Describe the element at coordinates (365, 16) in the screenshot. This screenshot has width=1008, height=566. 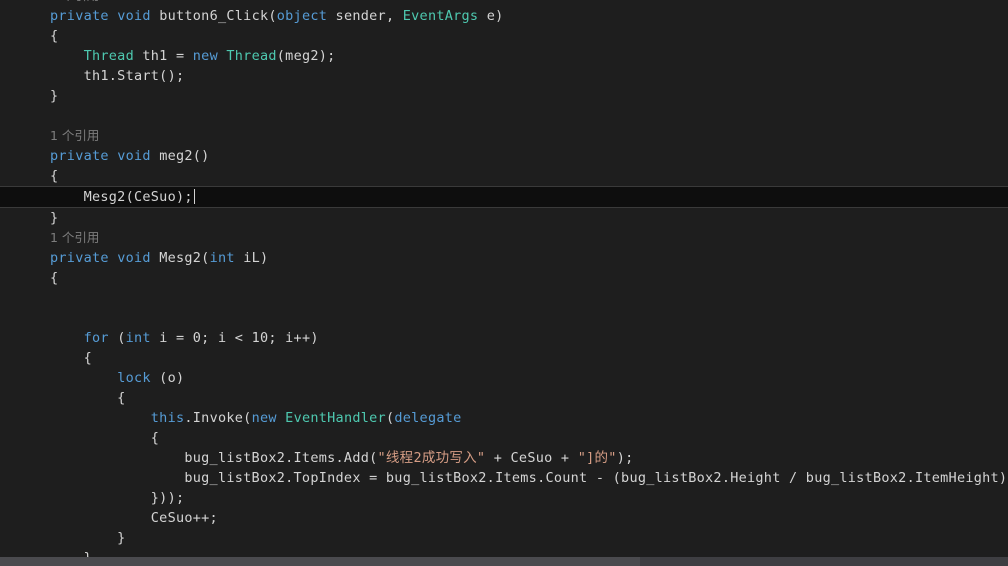
I see `code-token: sender,` at that location.